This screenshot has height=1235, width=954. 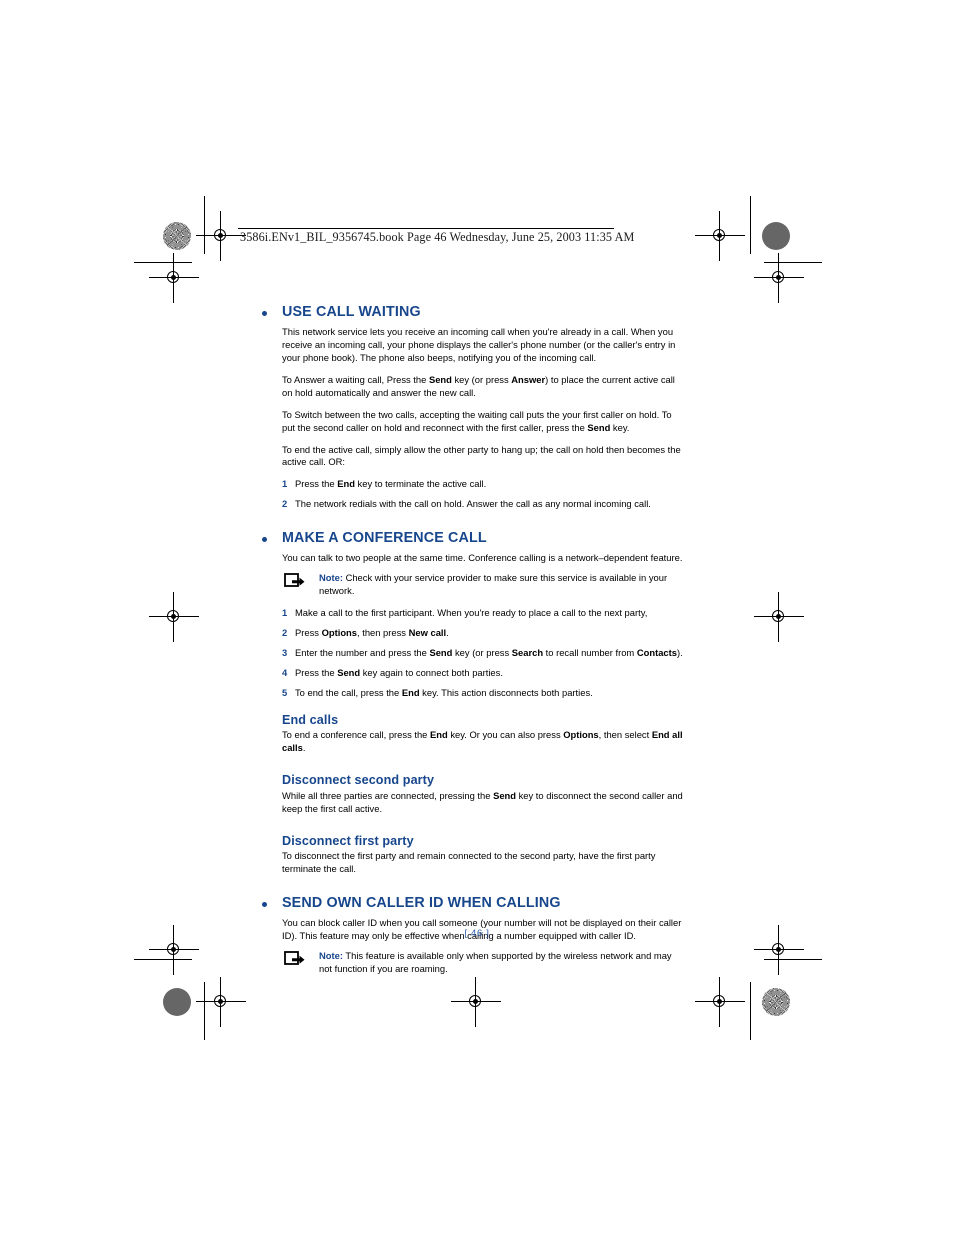 What do you see at coordinates (779, 950) in the screenshot?
I see `registration-target-right-lower` at bounding box center [779, 950].